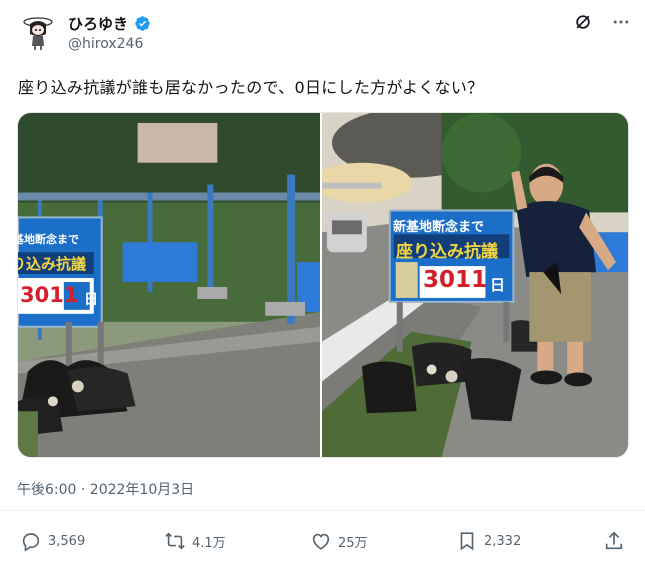 The width and height of the screenshot is (645, 564). I want to click on like-count: 25万, so click(353, 543).